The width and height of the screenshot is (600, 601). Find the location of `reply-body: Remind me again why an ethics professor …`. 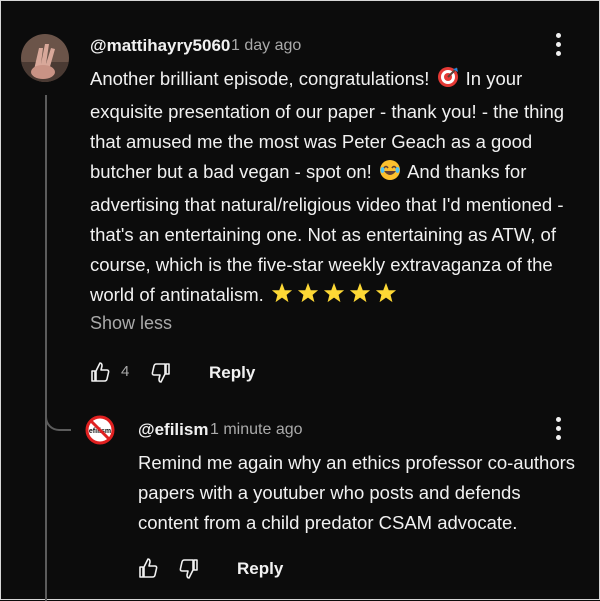

reply-body: Remind me again why an ethics professor … is located at coordinates (356, 493).